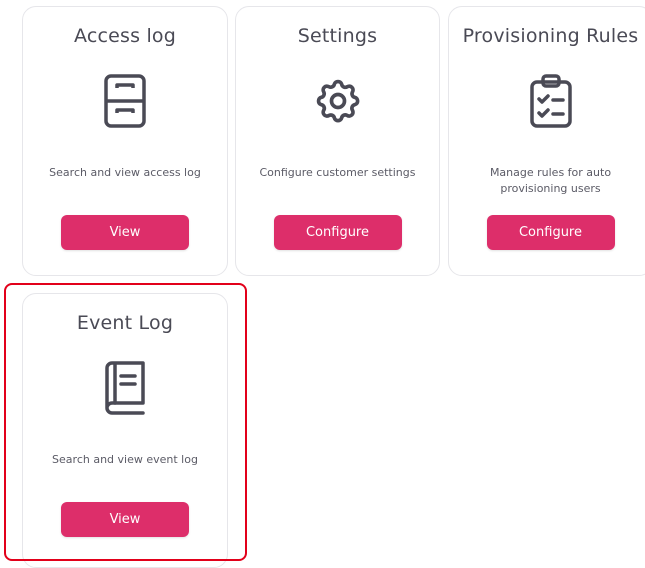 The width and height of the screenshot is (645, 568). I want to click on book-icon, so click(125, 388).